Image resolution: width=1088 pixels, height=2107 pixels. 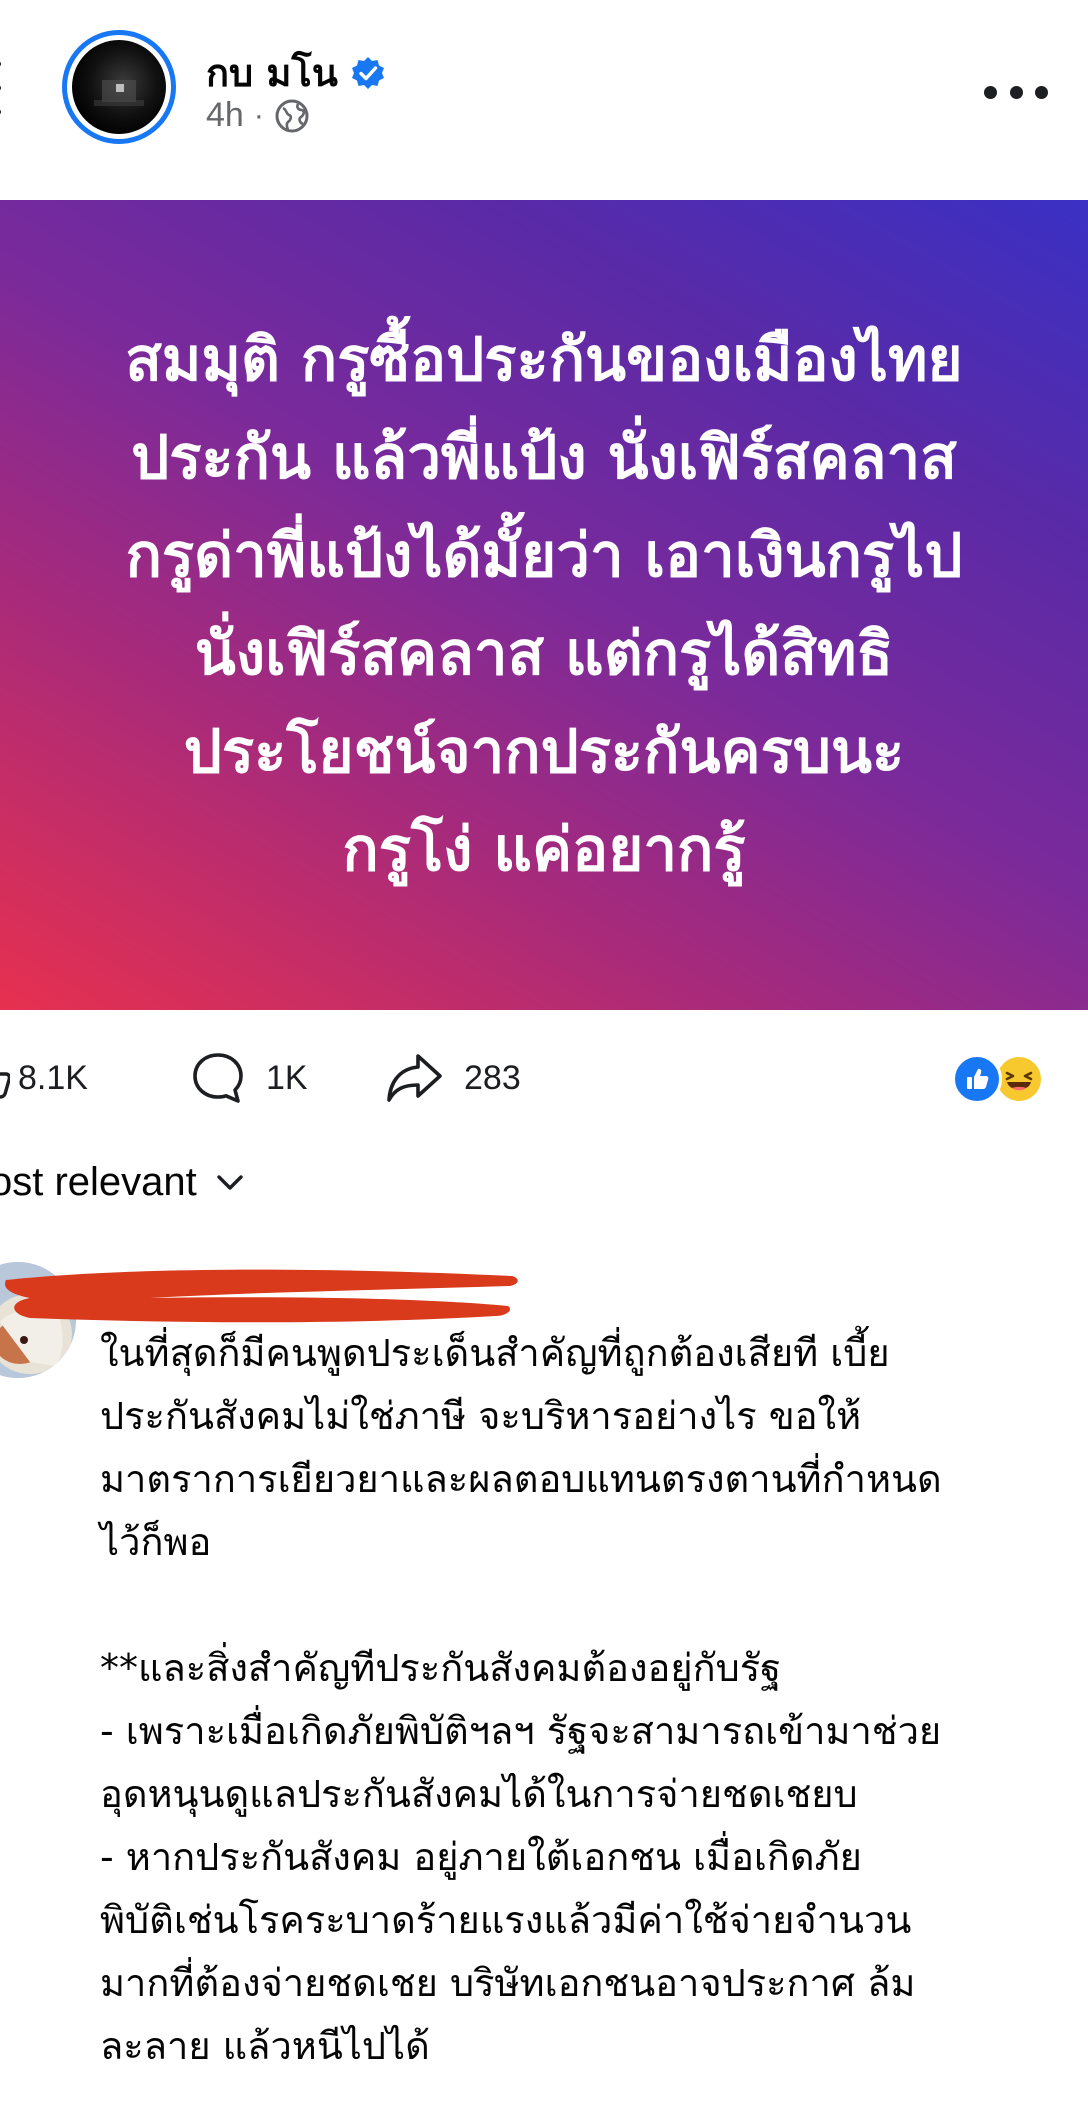 What do you see at coordinates (990, 92) in the screenshot?
I see `more-icon` at bounding box center [990, 92].